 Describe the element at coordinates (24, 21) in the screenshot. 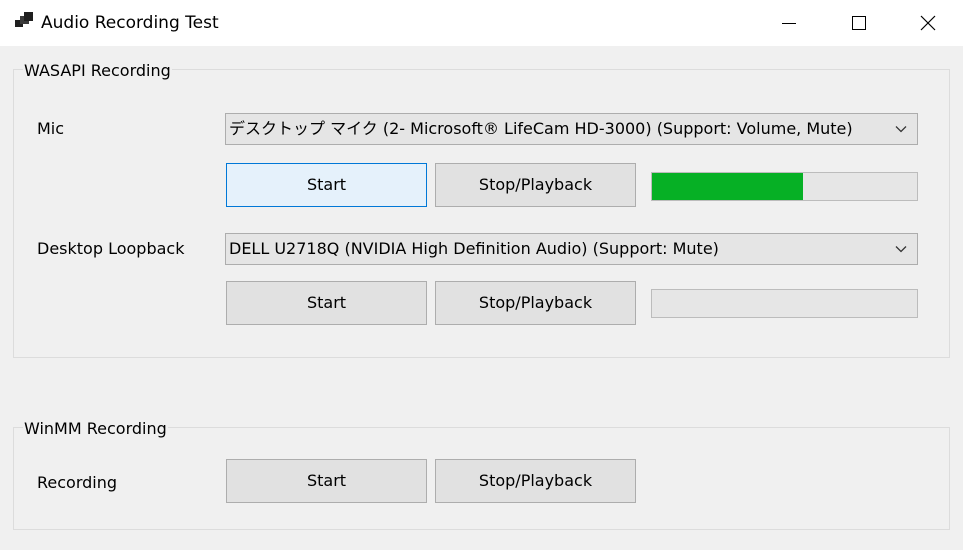

I see `app-window-icon` at that location.